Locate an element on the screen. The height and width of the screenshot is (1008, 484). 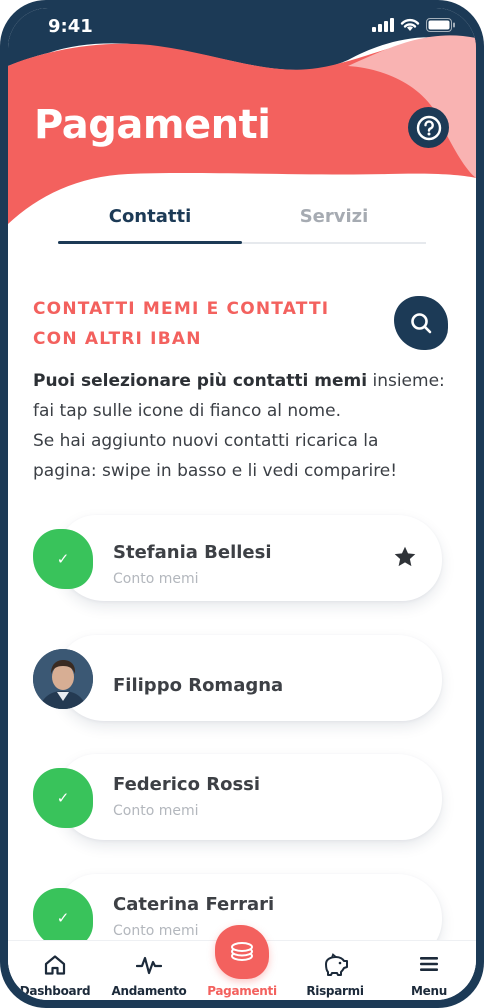
contact-name: Caterina Ferrari is located at coordinates (194, 904).